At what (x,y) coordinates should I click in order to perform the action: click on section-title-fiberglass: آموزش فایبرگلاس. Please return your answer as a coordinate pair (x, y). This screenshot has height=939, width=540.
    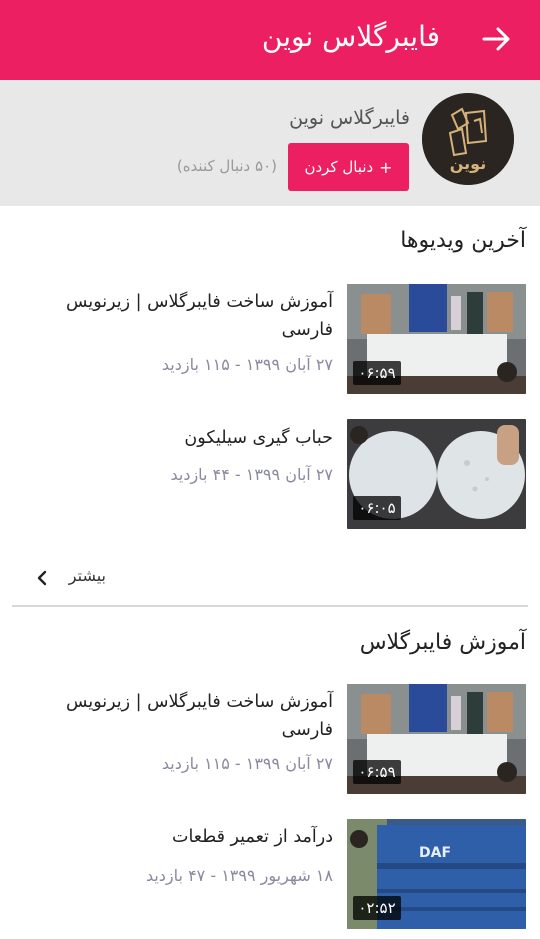
    Looking at the image, I should click on (442, 642).